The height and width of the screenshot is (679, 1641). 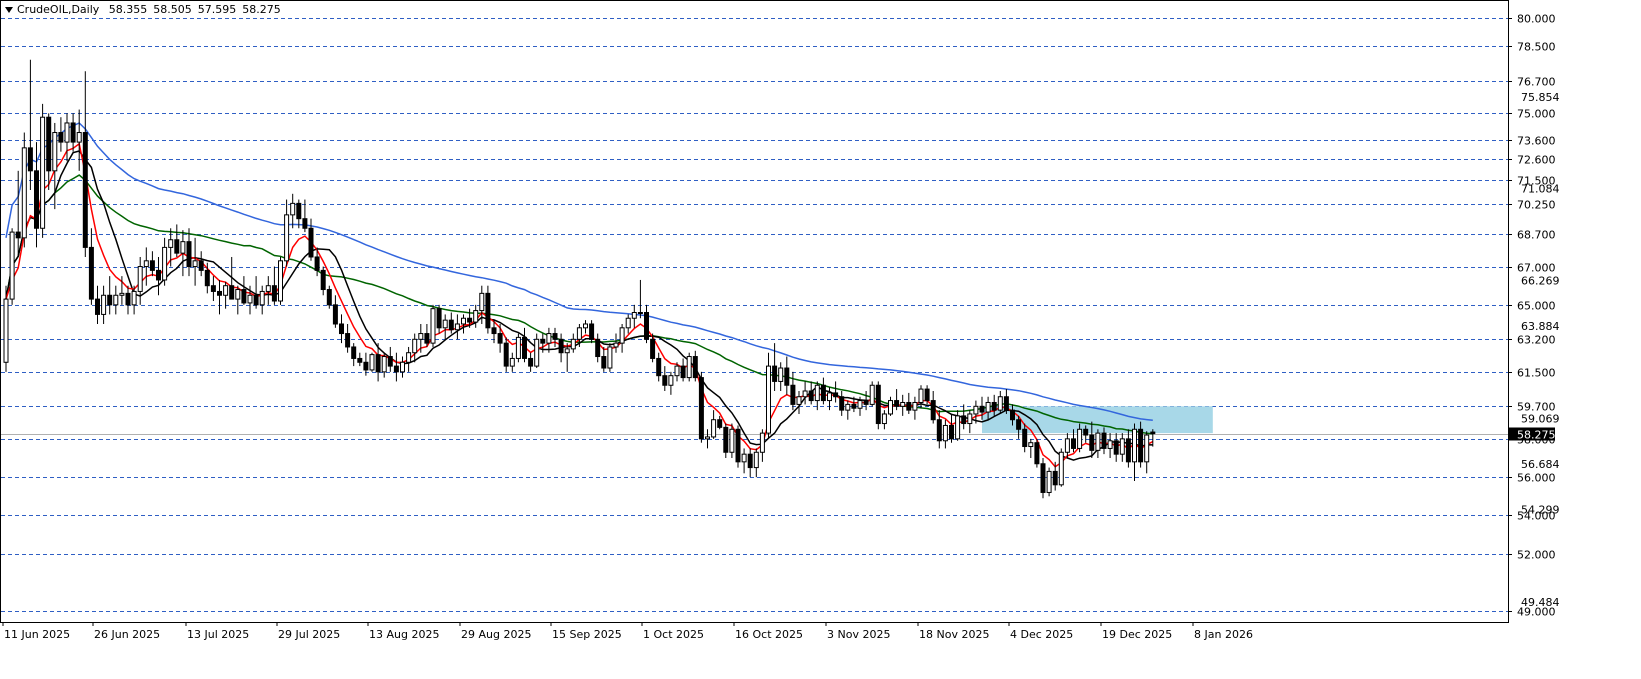 What do you see at coordinates (1536, 435) in the screenshot?
I see `current-price-label: 58.275` at bounding box center [1536, 435].